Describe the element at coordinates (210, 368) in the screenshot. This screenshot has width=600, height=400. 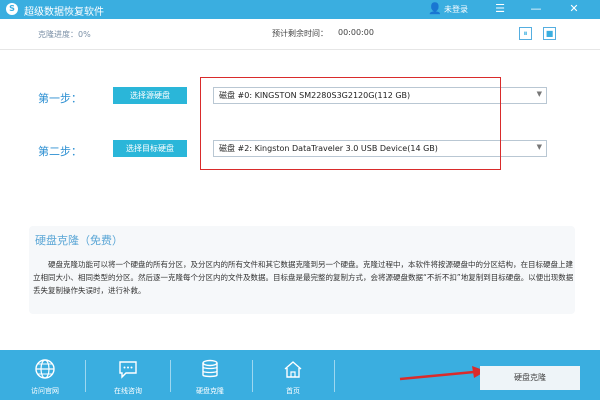
I see `database-icon` at that location.